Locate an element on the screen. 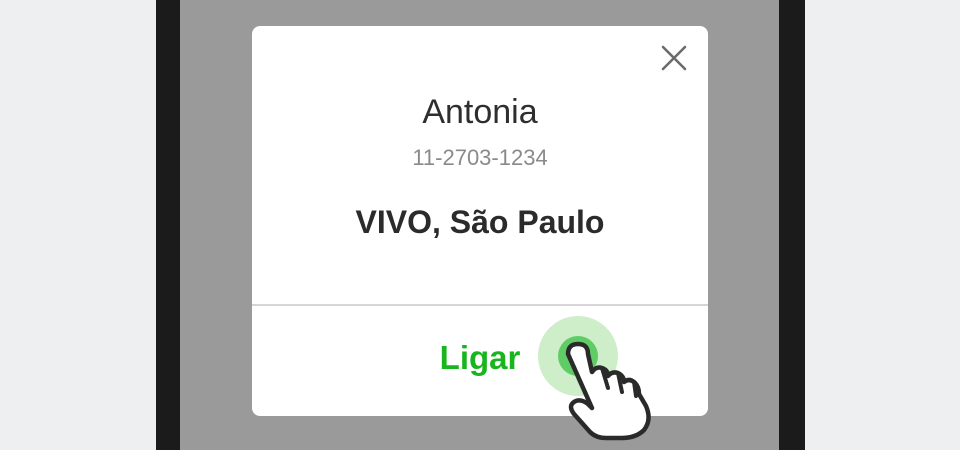 This screenshot has width=960, height=450. carrier-location: VIVO, São Paulo is located at coordinates (480, 222).